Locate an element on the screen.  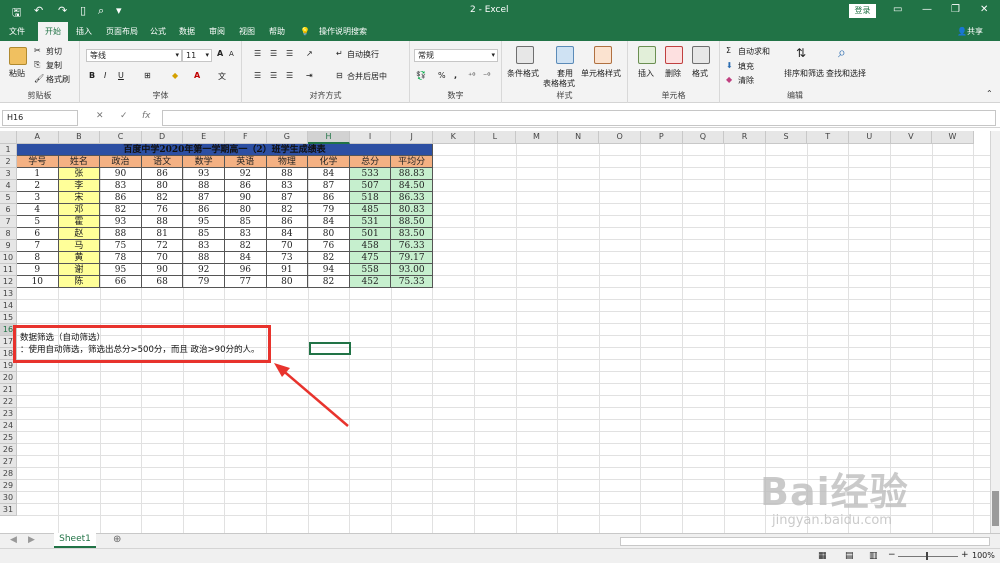
cut-button: 剪切 is located at coordinates (54, 51).